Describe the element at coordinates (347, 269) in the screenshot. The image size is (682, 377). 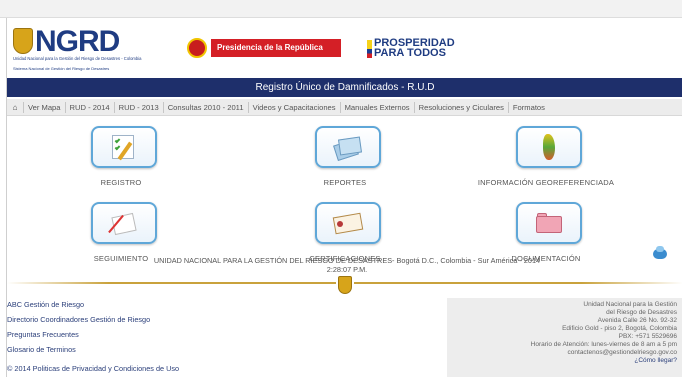
I see `clock-time: 2:28:07 P.M.` at that location.